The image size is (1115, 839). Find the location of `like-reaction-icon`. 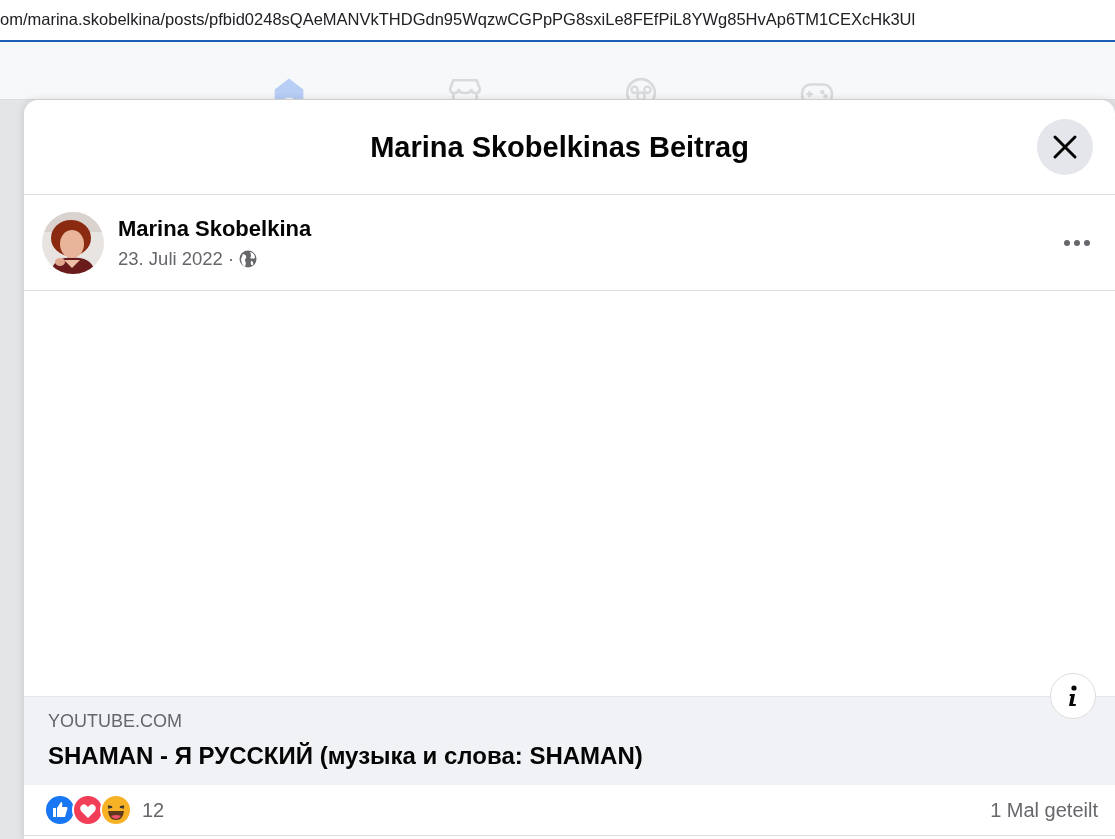

like-reaction-icon is located at coordinates (60, 810).